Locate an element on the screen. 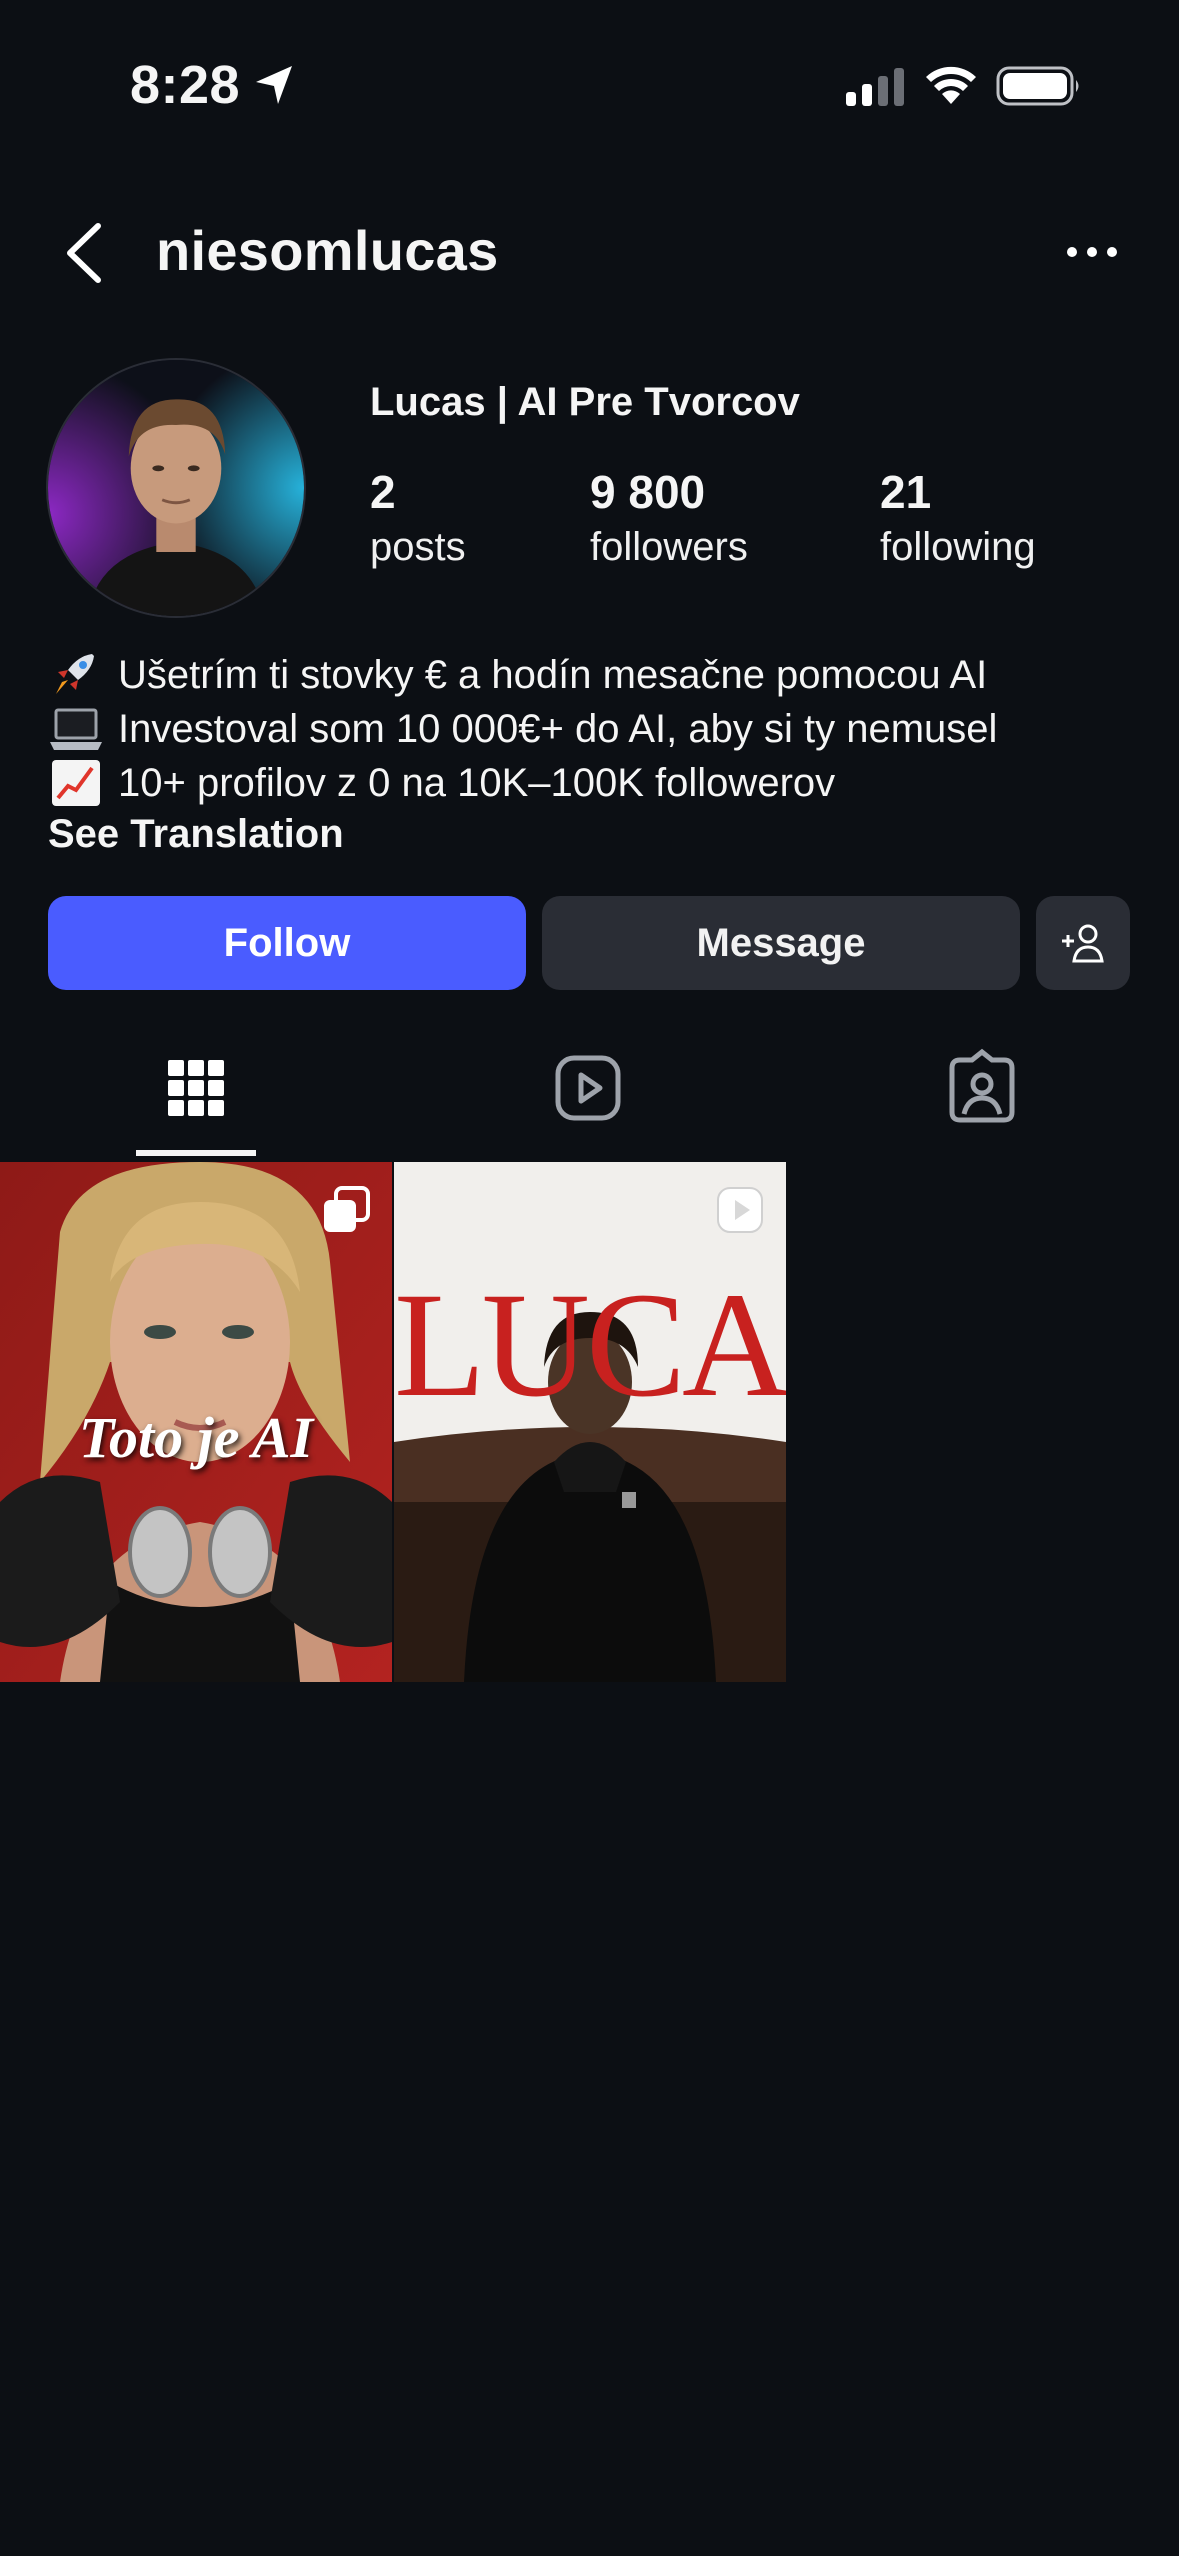  bio-line: 10+ profilov z 0 na 10K–100K followerov is located at coordinates (598, 783).